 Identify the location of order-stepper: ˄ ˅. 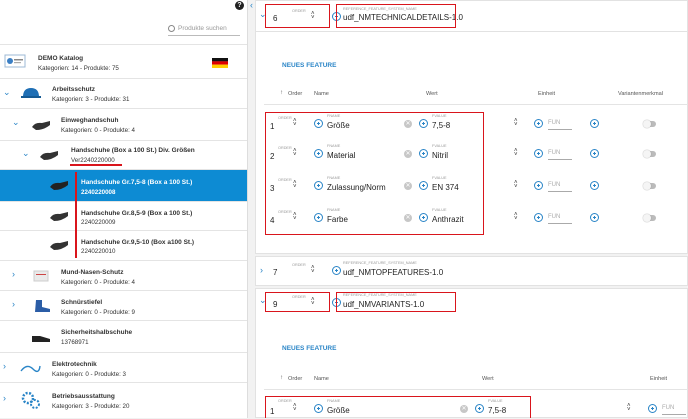
(313, 270).